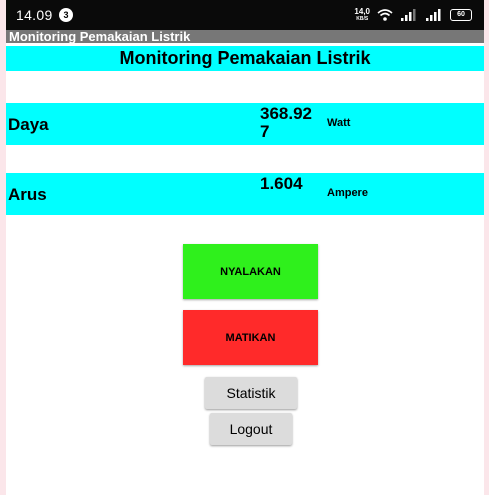  I want to click on wifi-icon, so click(385, 15).